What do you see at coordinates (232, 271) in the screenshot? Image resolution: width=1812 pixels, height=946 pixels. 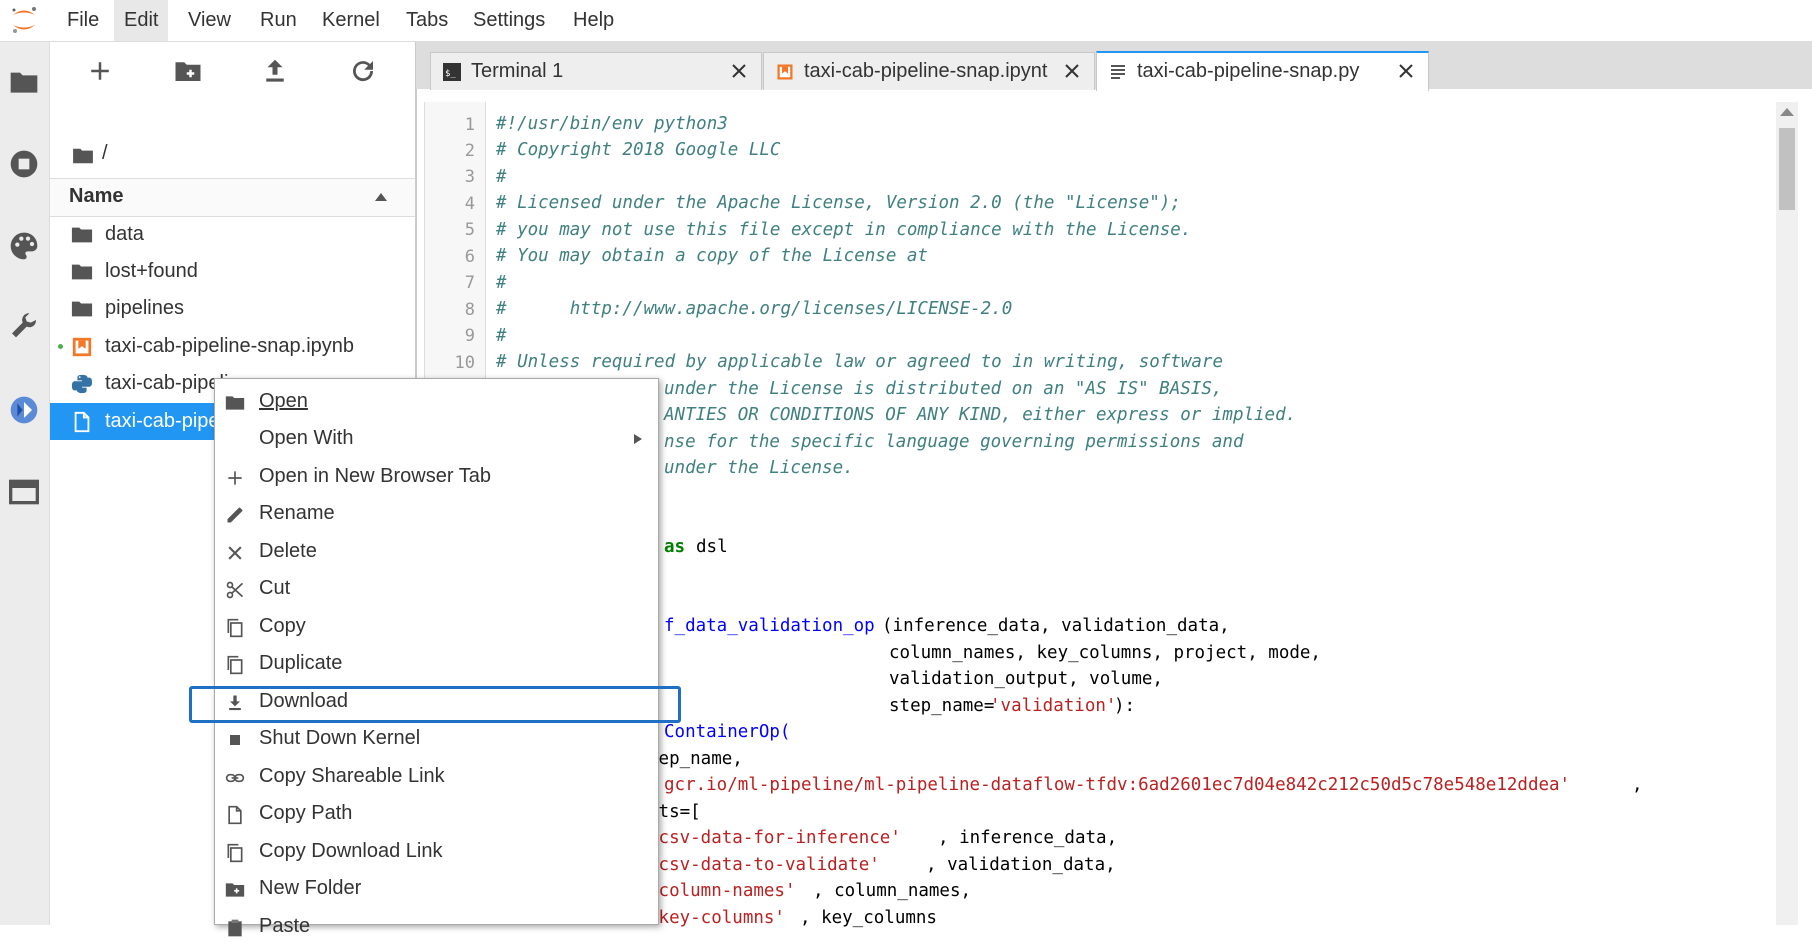 I see `file-row-lost-found: lost+found` at bounding box center [232, 271].